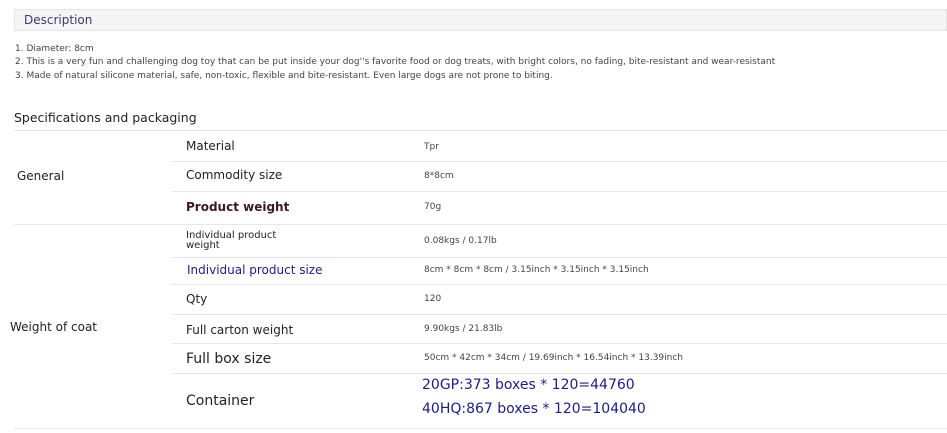 This screenshot has height=433, width=947. Describe the element at coordinates (238, 207) in the screenshot. I see `spec-attr-product-weight: Product weight` at that location.